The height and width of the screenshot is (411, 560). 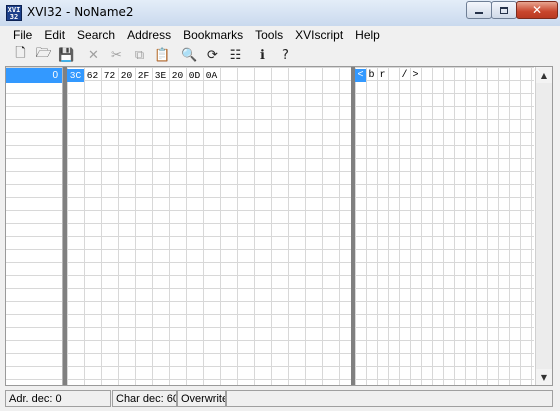 What do you see at coordinates (212, 55) in the screenshot?
I see `replace-icon: ⟳` at bounding box center [212, 55].